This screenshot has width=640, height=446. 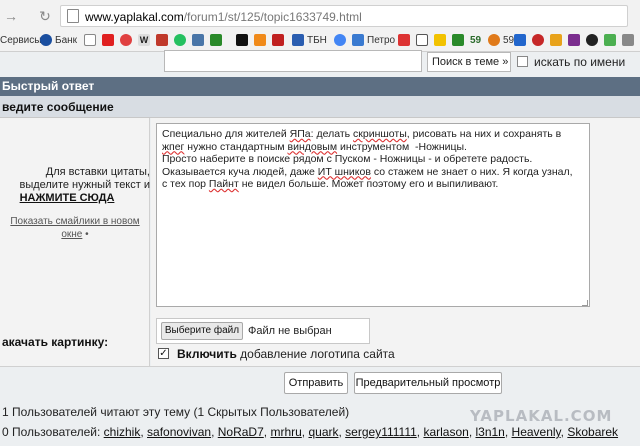 I want to click on youtube-icon, so click(x=108, y=40).